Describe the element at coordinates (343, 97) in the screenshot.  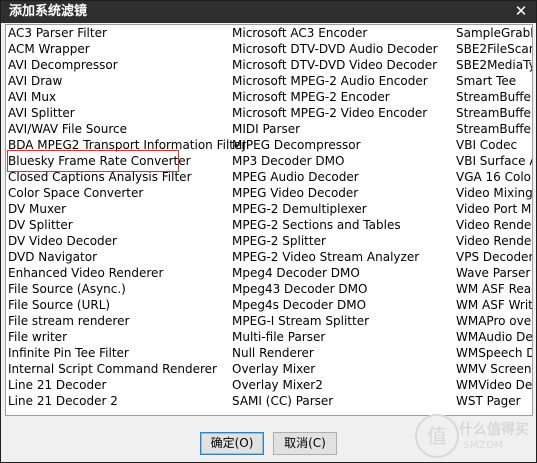
I see `filter-item: Microsoft MPEG-2 Encoder` at that location.